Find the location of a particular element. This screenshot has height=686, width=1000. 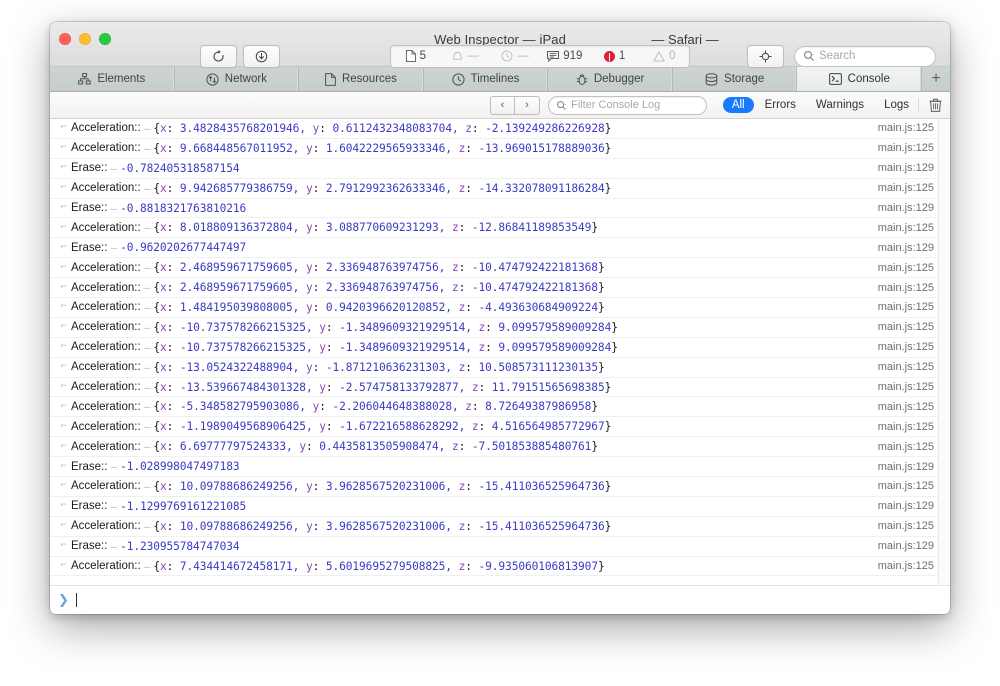

dashboard-warnings: 0 is located at coordinates (664, 56).